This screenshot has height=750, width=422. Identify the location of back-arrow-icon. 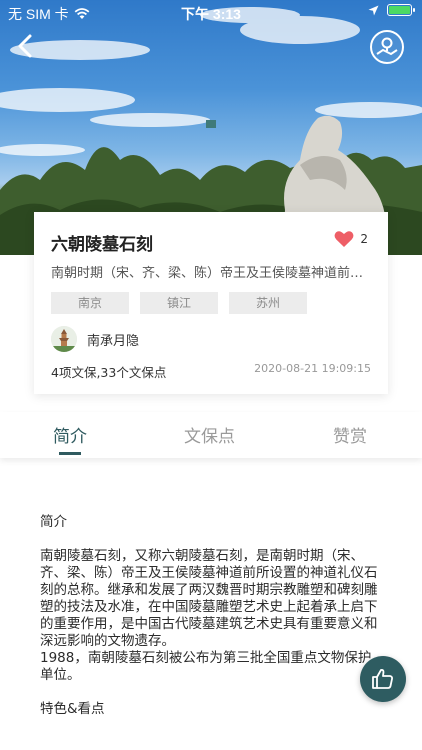
(25, 46).